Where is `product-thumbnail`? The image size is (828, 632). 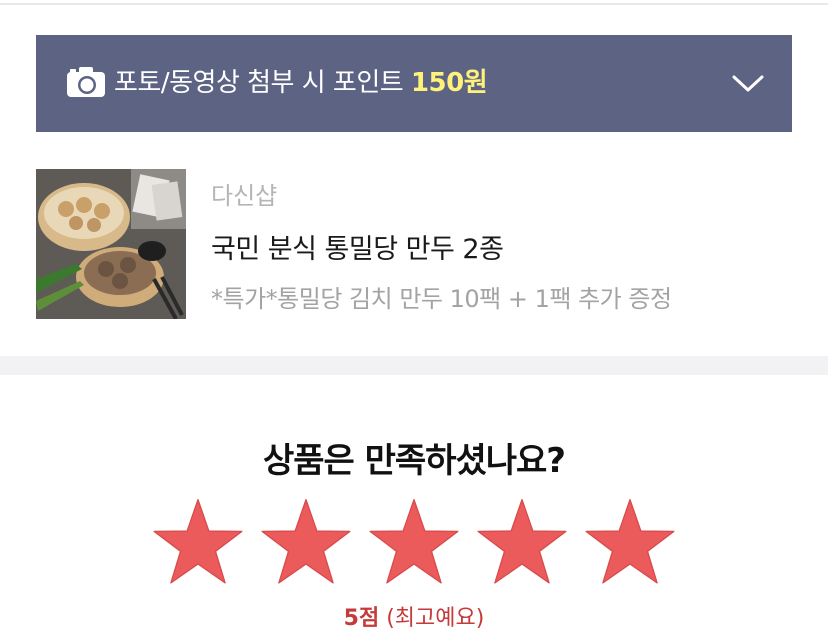
product-thumbnail is located at coordinates (111, 244).